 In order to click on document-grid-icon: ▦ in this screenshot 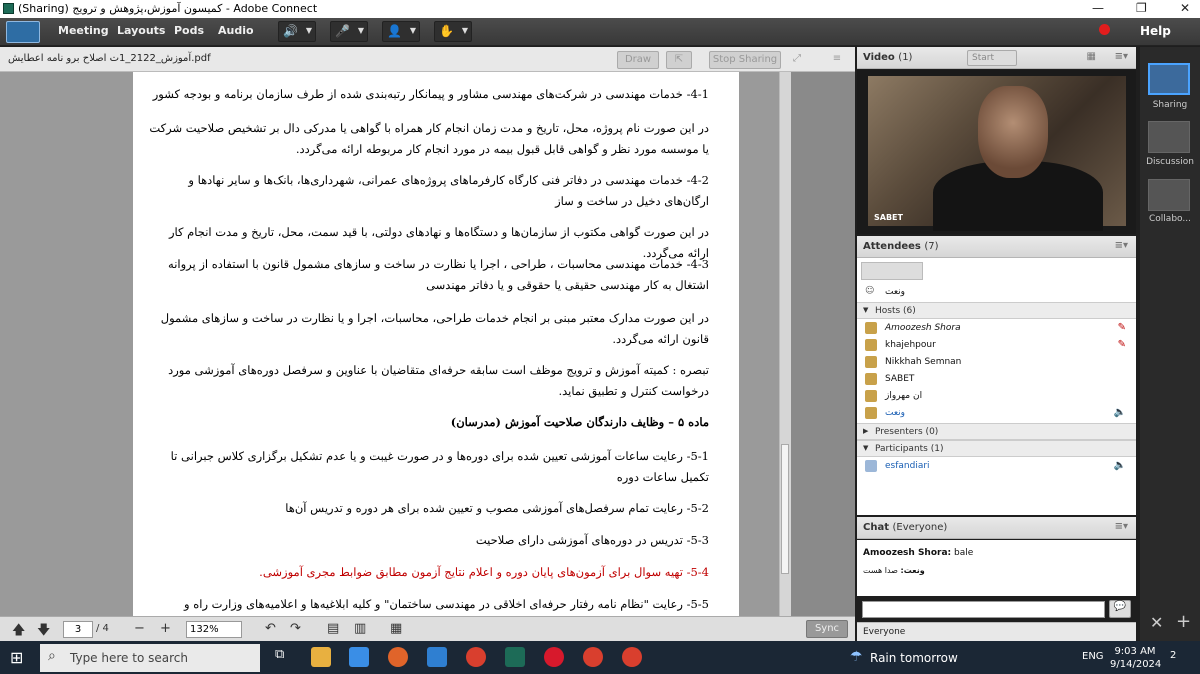, I will do `click(396, 628)`.